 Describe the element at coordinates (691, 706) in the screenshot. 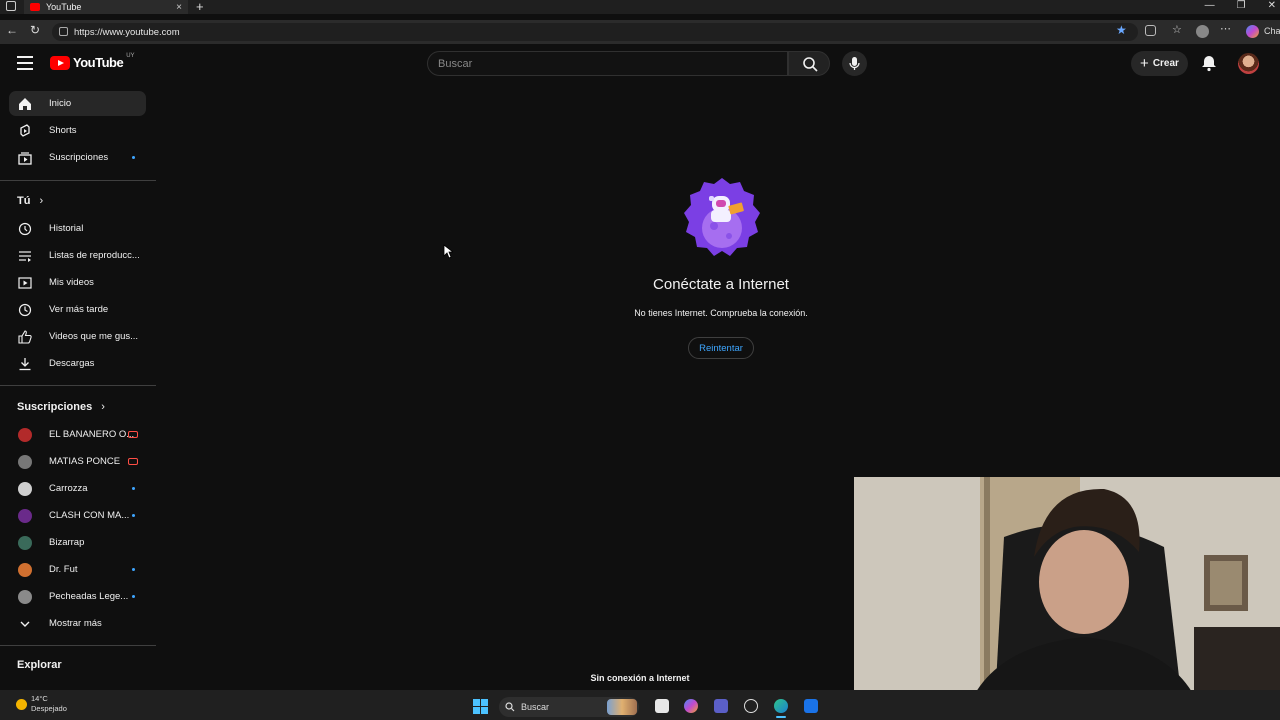

I see `copilot-app-icon` at that location.